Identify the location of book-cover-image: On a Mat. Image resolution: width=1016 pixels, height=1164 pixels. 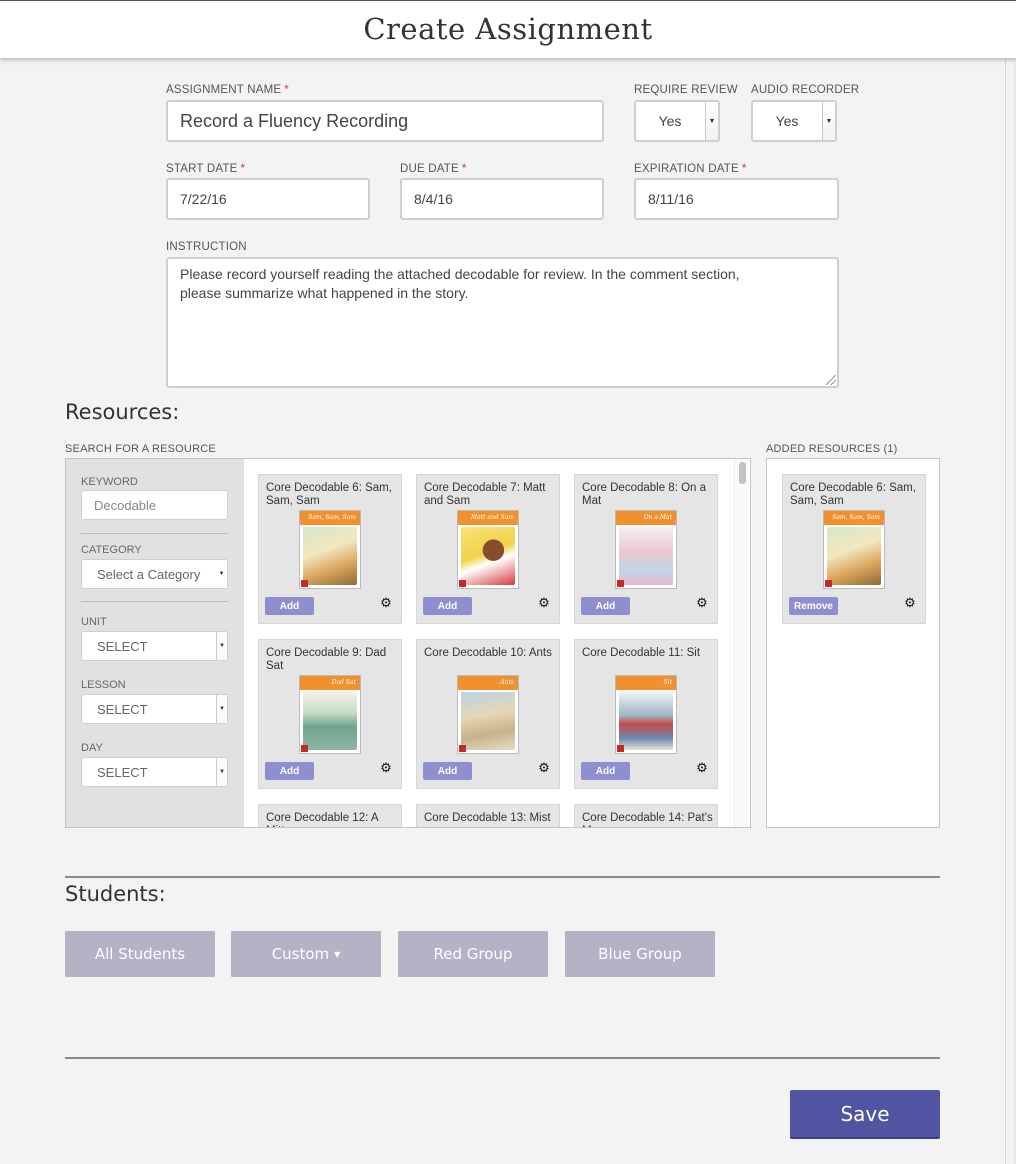
(646, 549).